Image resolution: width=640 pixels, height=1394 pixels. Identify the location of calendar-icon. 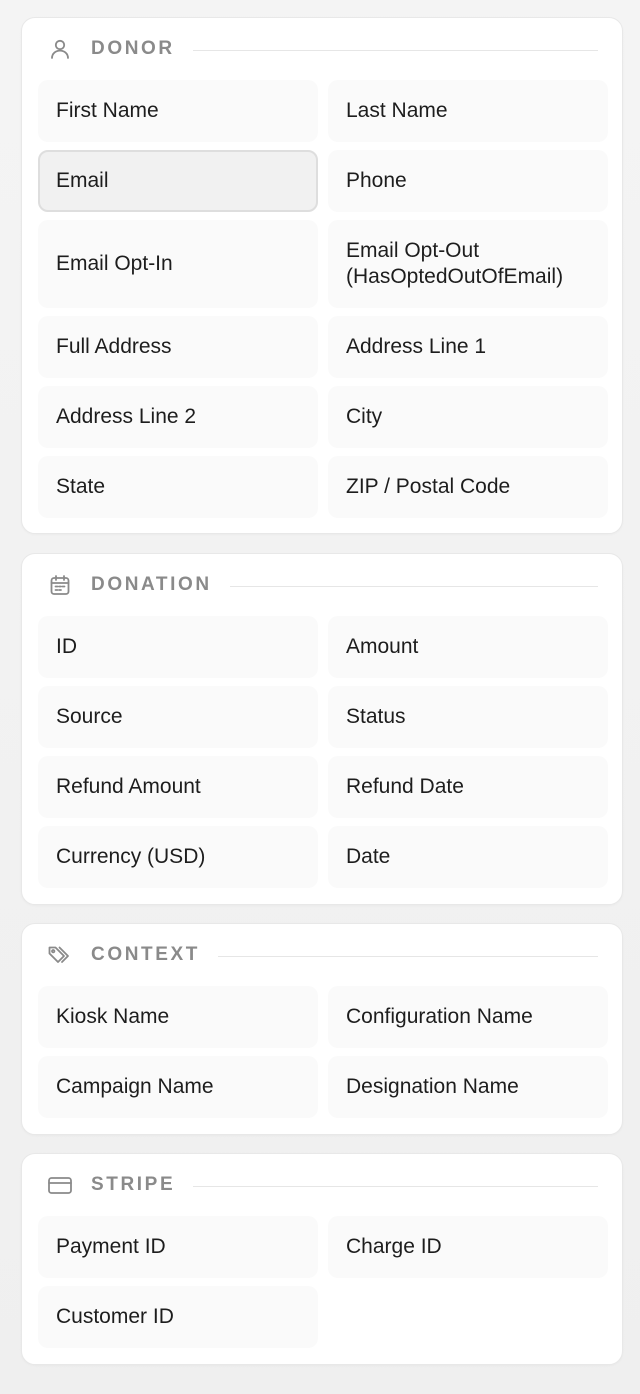
(60, 585).